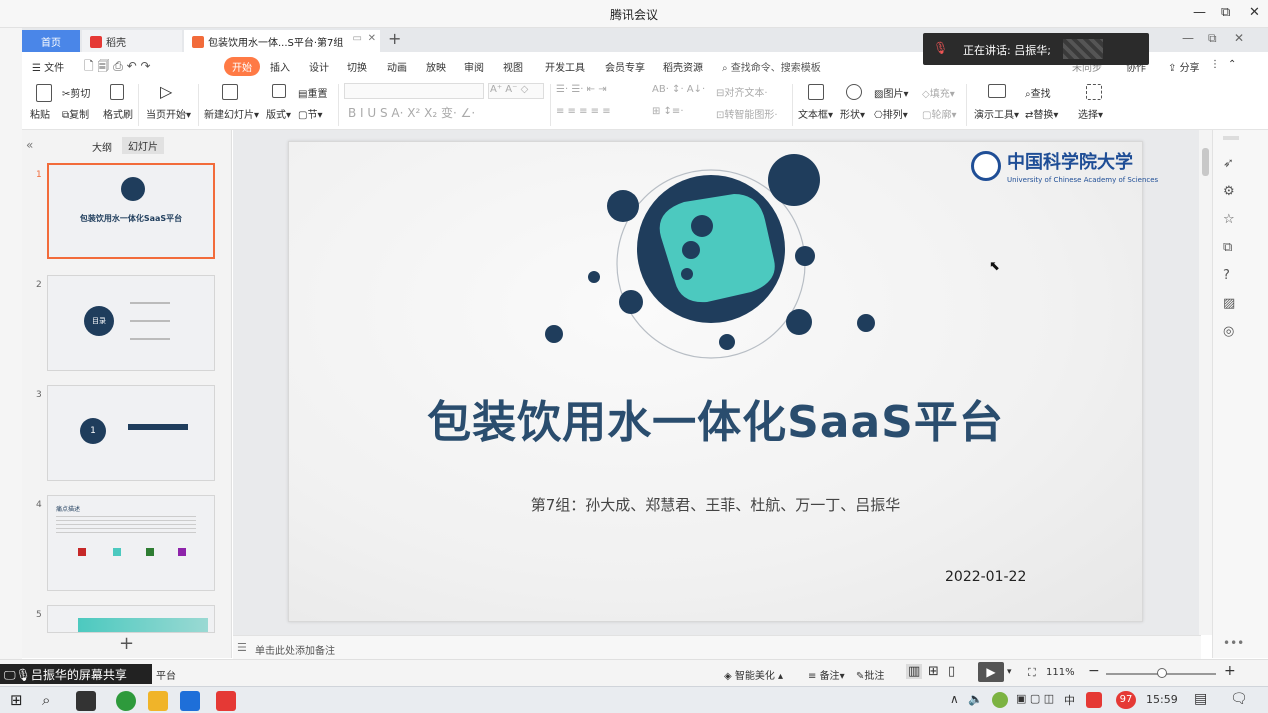 This screenshot has height=713, width=1268. Describe the element at coordinates (1229, 191) in the screenshot. I see `settings-sliders-icon: ⚙` at that location.